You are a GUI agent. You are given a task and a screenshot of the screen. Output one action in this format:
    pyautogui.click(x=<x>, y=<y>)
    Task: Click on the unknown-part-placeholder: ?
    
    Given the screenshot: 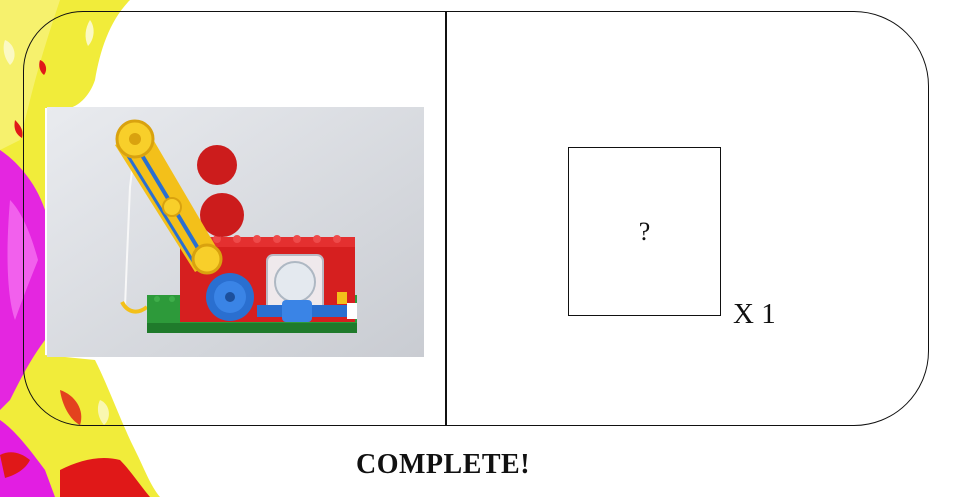 What is the action you would take?
    pyautogui.click(x=644, y=231)
    